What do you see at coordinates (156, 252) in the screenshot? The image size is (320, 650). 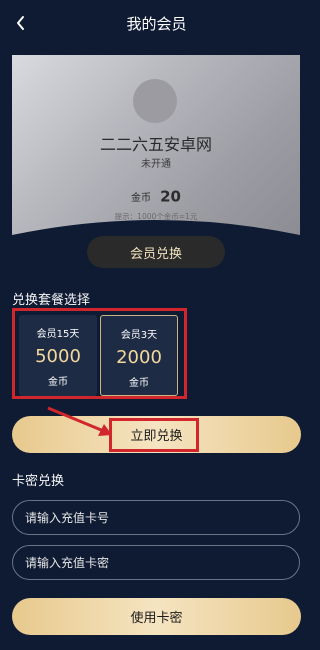 I see `member-redeem-pill: 会员兑换` at bounding box center [156, 252].